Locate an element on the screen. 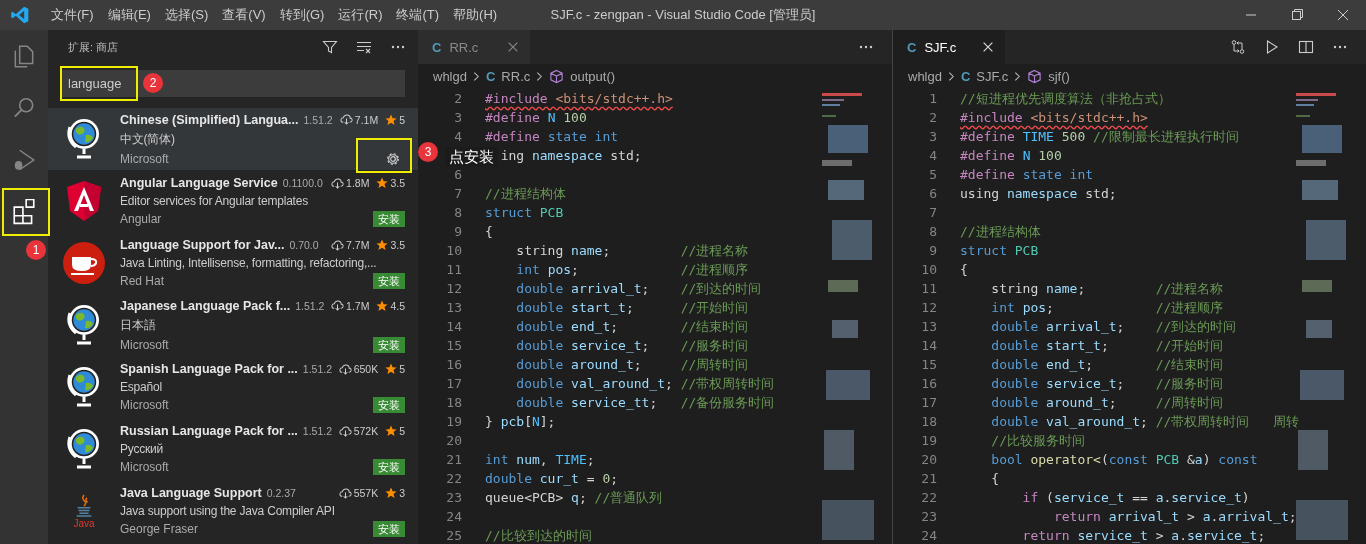  menu-item: 查看(V) is located at coordinates (244, 15).